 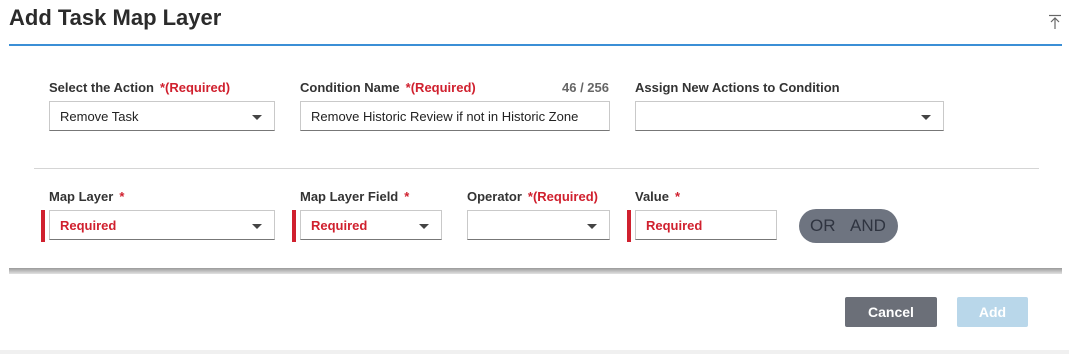 I want to click on value-label: Value *, so click(x=658, y=196).